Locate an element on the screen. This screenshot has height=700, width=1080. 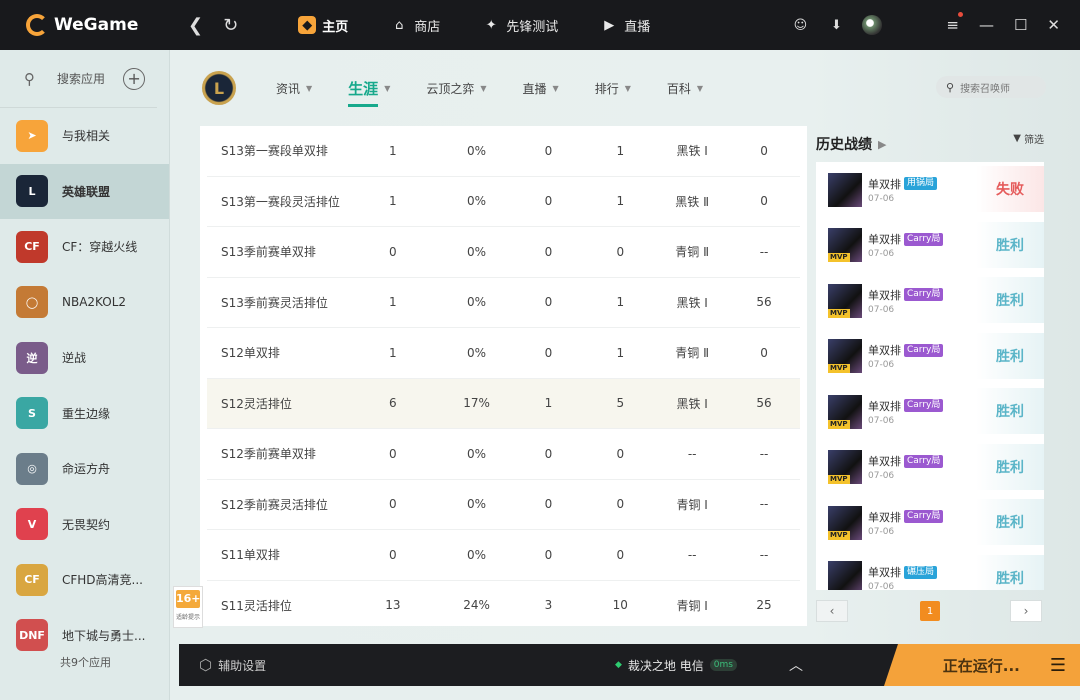
match-item: 单双排 用锅局 07-06 失败 is located at coordinates (930, 190).